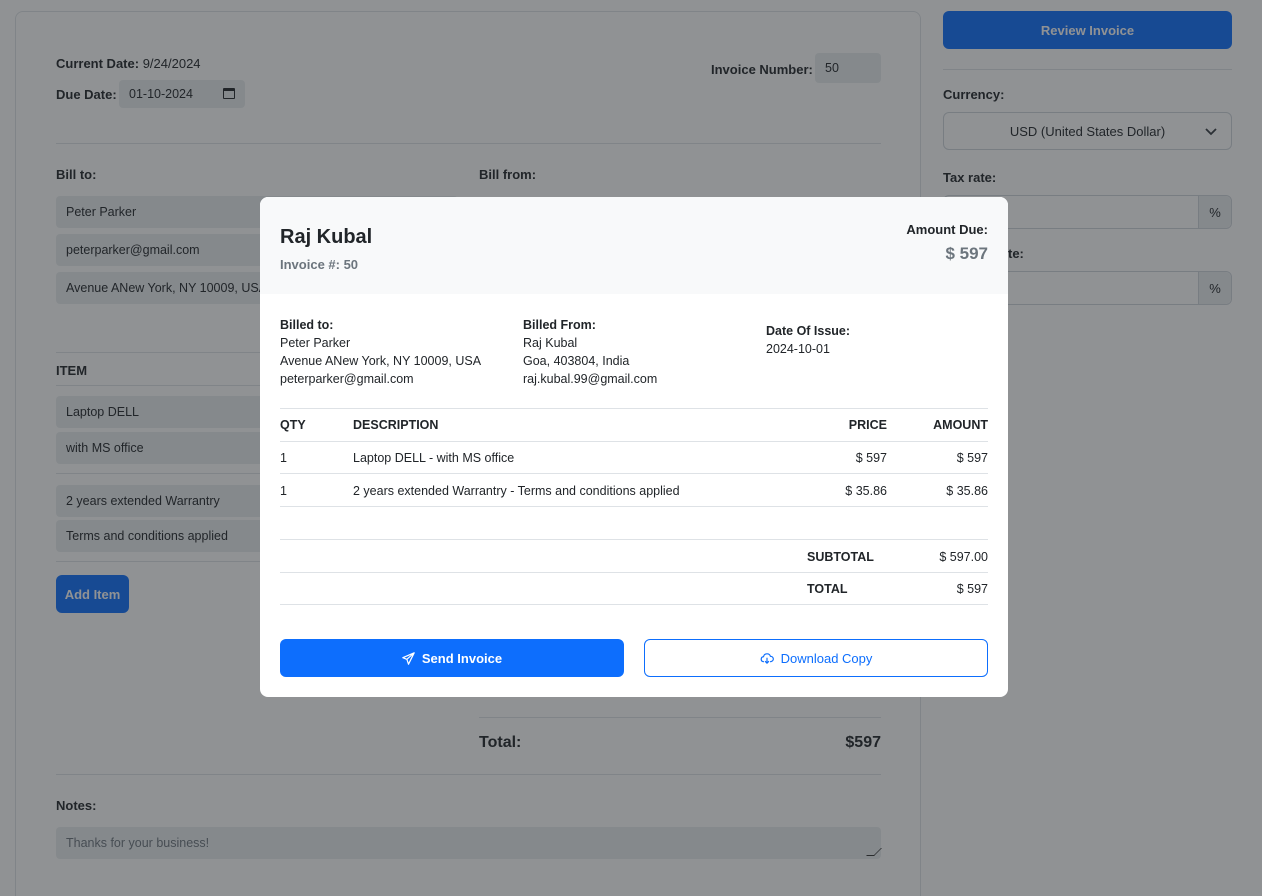 The image size is (1262, 896). What do you see at coordinates (293, 425) in the screenshot?
I see `th-qty: QTY` at bounding box center [293, 425].